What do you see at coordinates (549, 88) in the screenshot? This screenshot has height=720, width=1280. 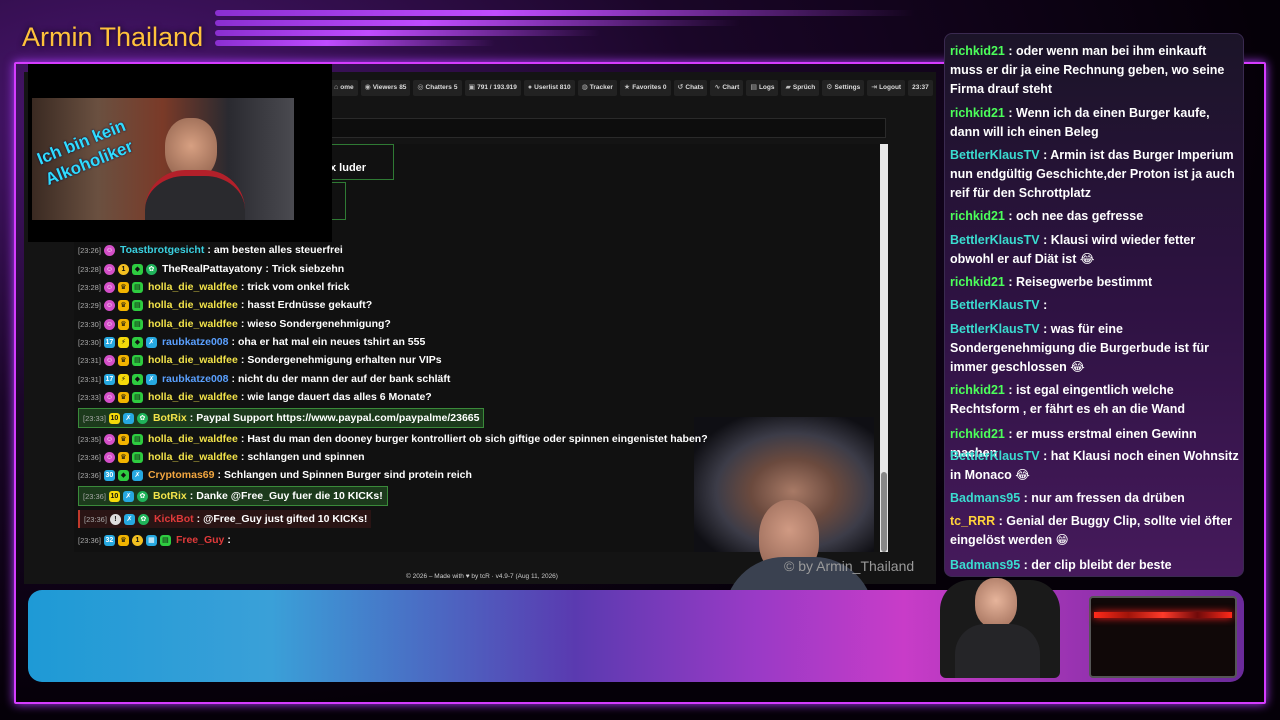 I see `nav-user: ● Userlist 810` at bounding box center [549, 88].